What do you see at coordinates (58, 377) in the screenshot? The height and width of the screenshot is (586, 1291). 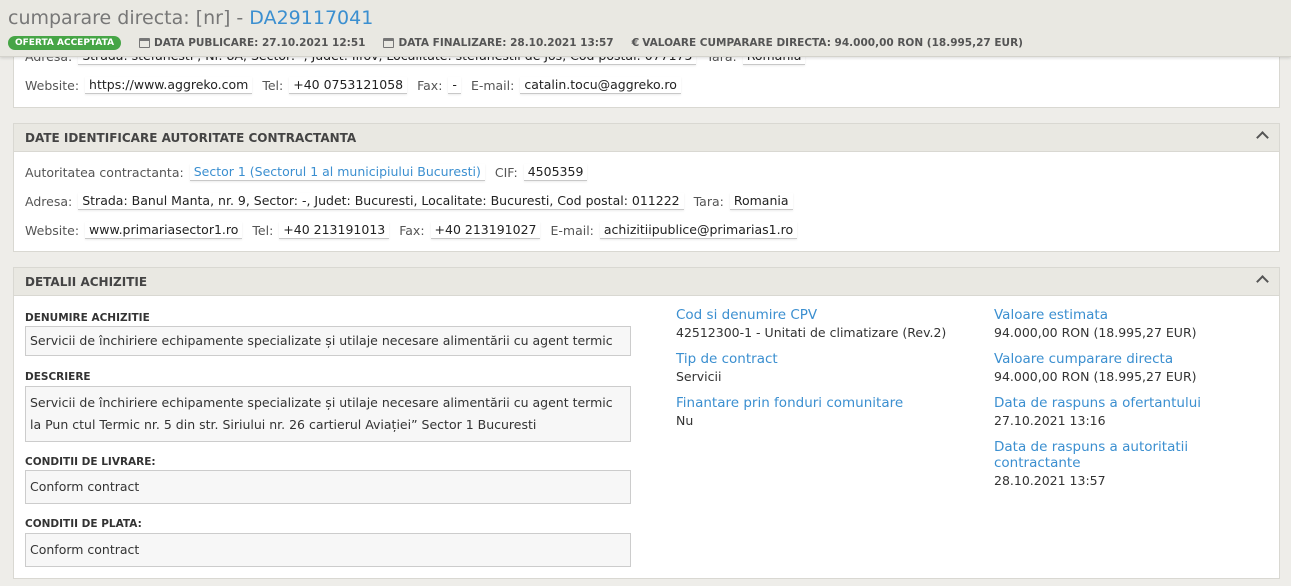 I see `description-label: DESCRIERE` at bounding box center [58, 377].